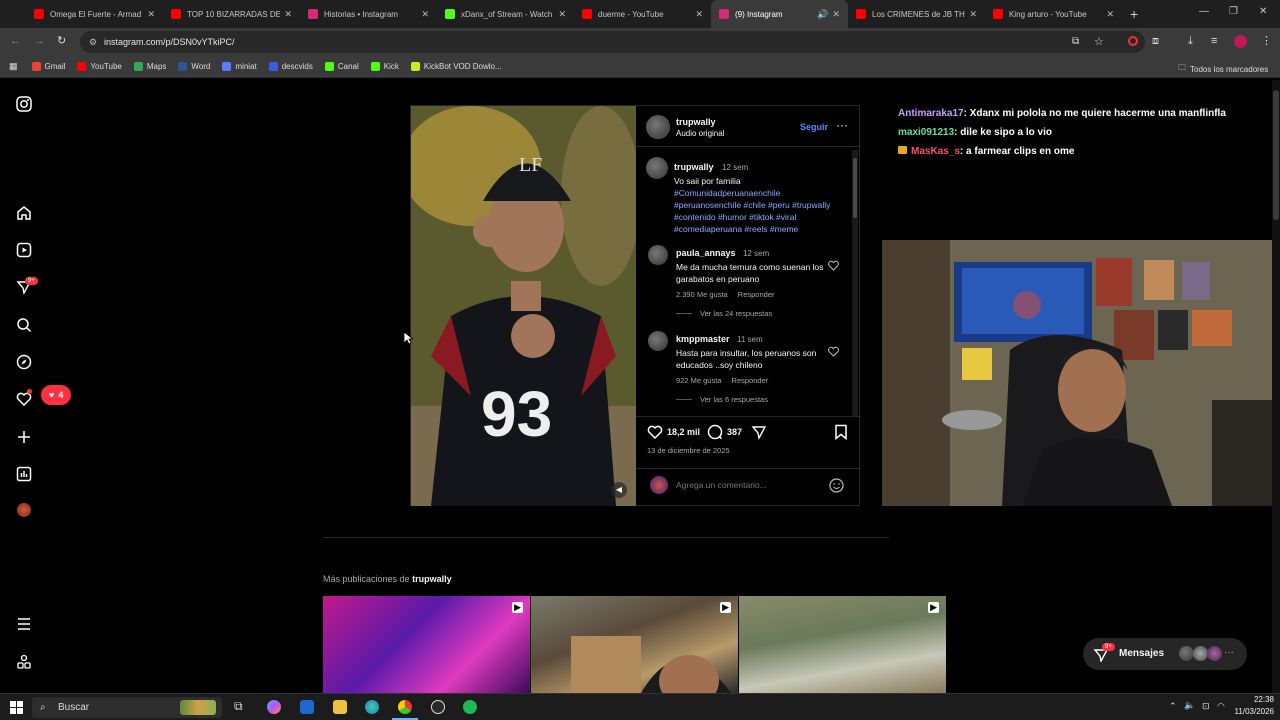 The width and height of the screenshot is (1280, 720). What do you see at coordinates (703, 339) in the screenshot?
I see `comment-username: kmppmaster` at bounding box center [703, 339].